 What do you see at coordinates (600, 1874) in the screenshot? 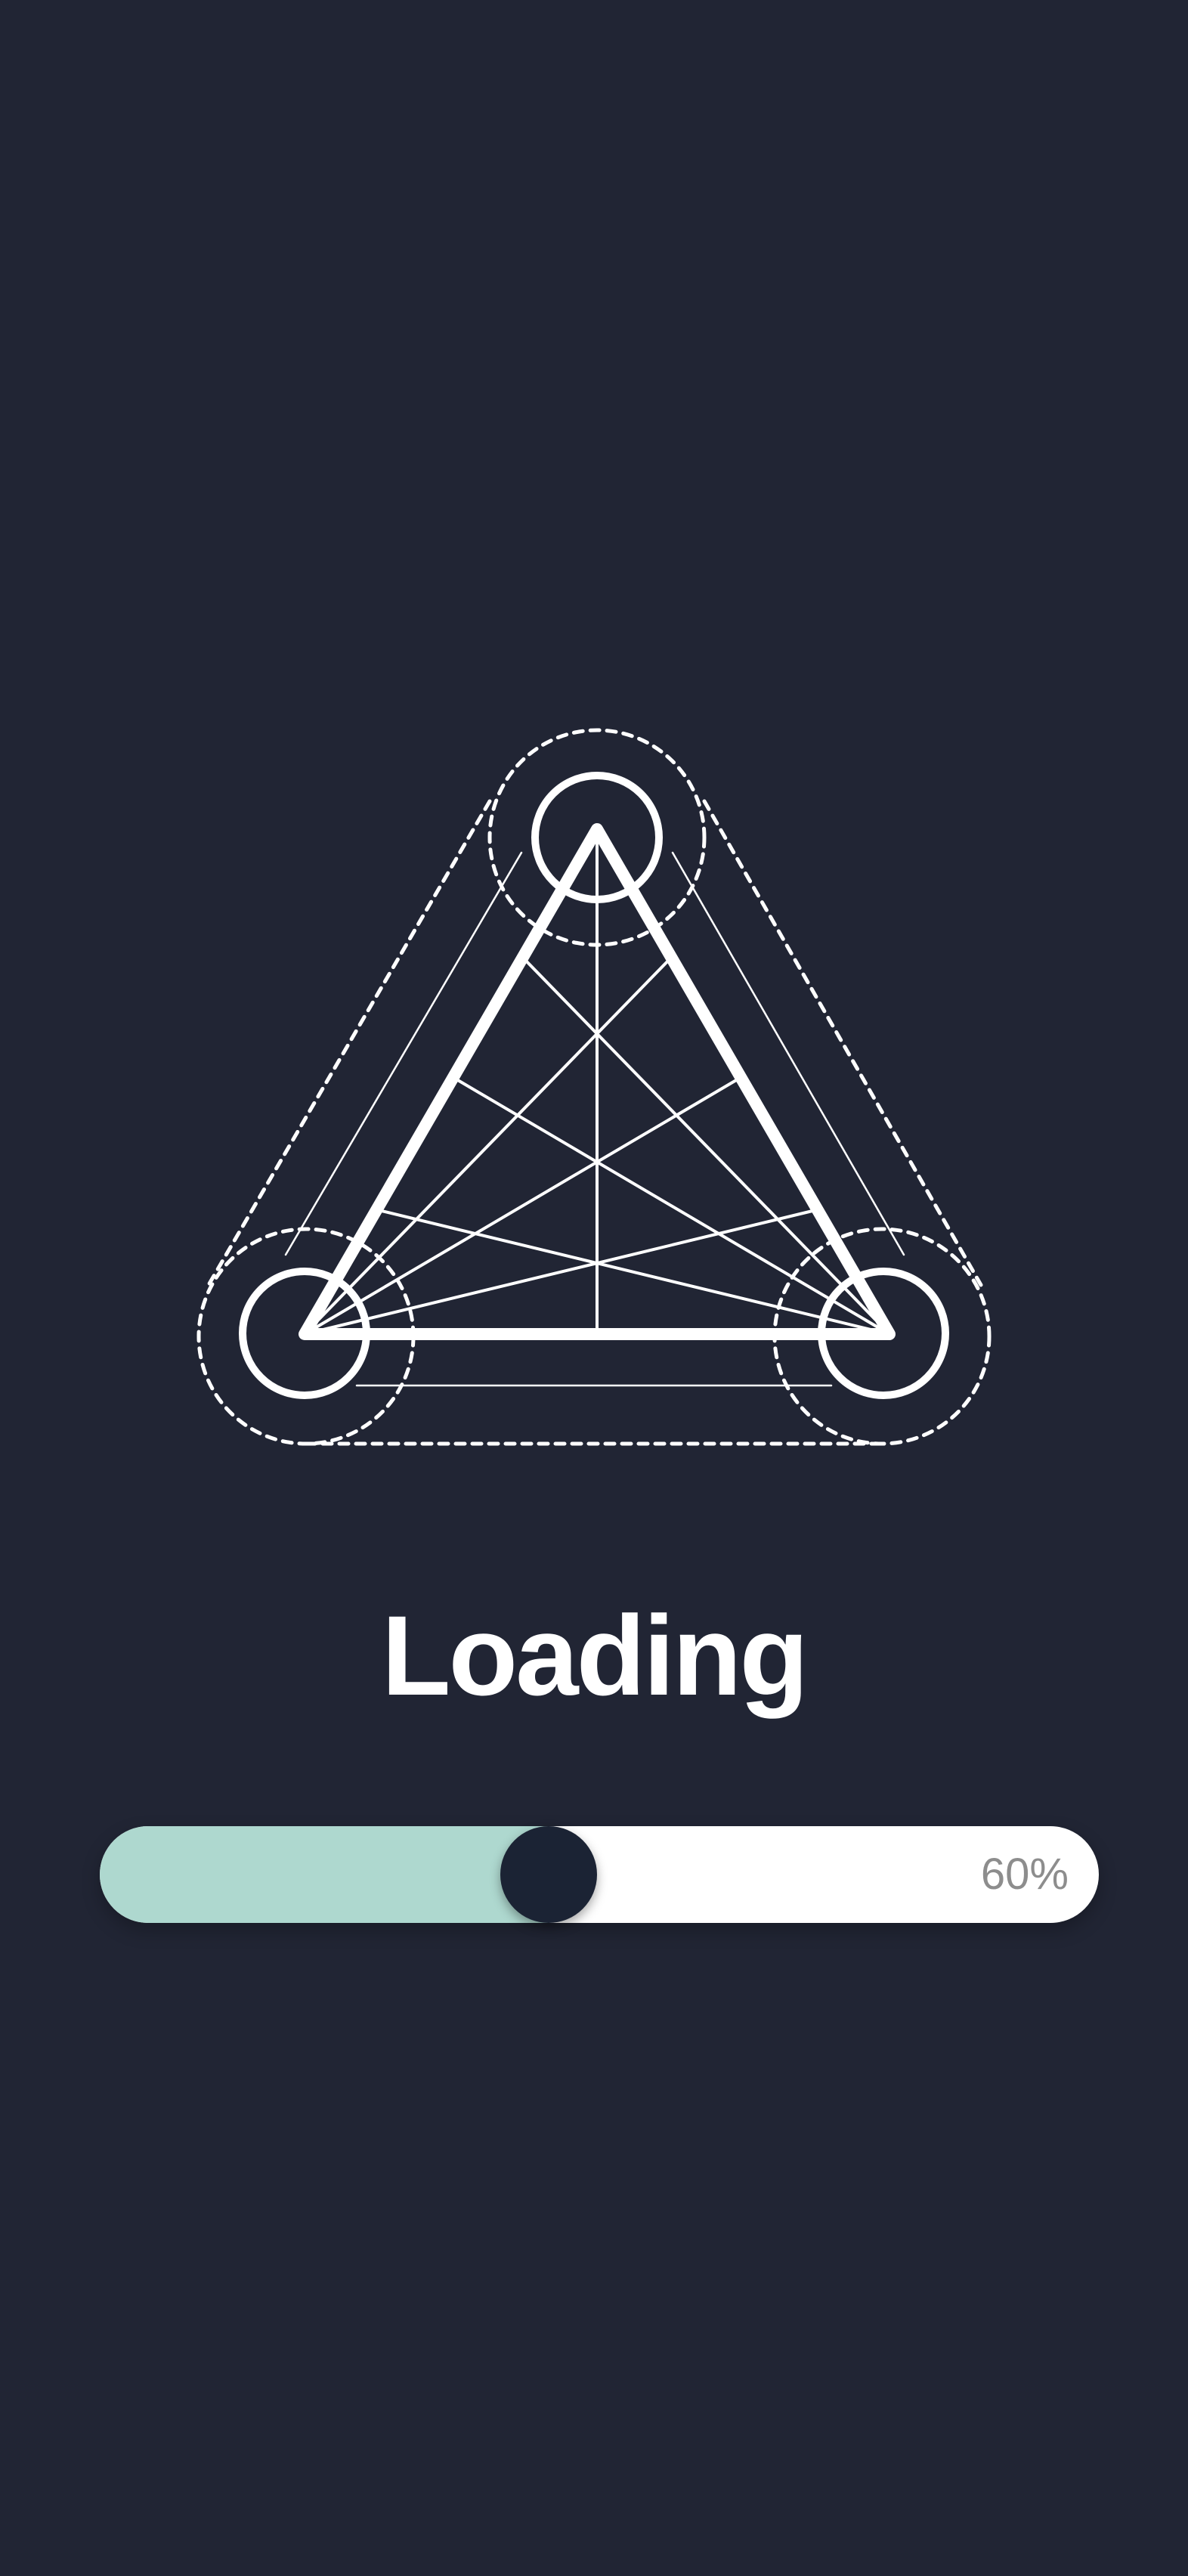
I see `progress-bar: 60%` at bounding box center [600, 1874].